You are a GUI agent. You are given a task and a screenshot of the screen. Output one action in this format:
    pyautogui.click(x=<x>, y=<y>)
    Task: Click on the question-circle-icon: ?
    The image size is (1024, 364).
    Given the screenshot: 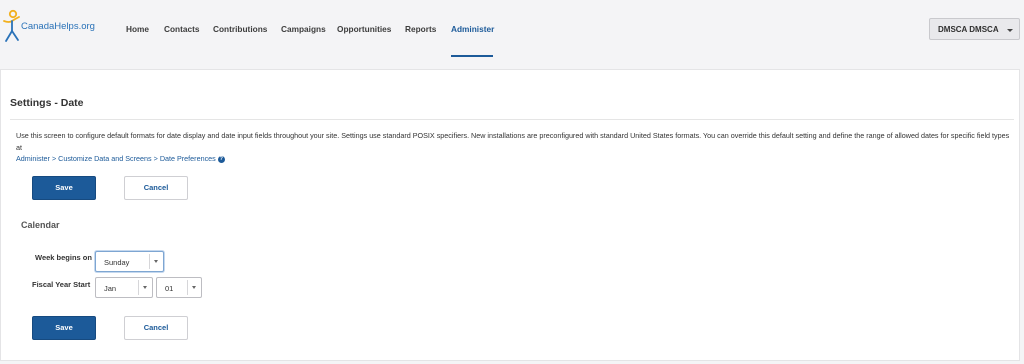 What is the action you would take?
    pyautogui.click(x=221, y=159)
    